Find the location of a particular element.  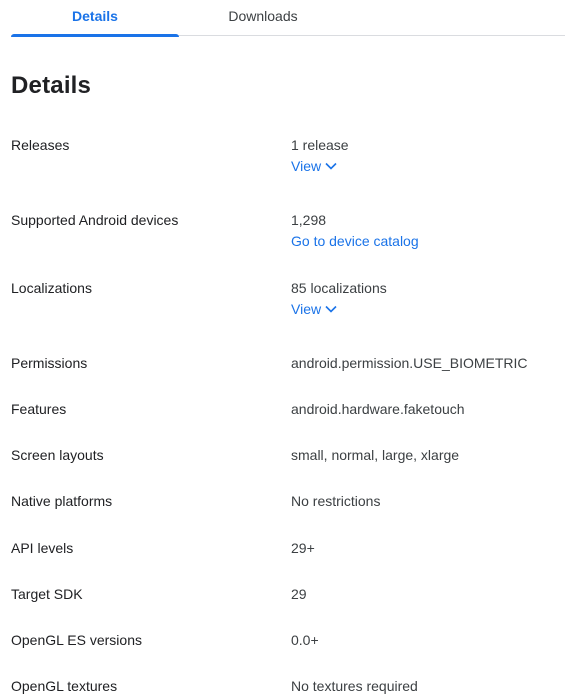

native-platforms-label: Native platforms is located at coordinates (62, 501).